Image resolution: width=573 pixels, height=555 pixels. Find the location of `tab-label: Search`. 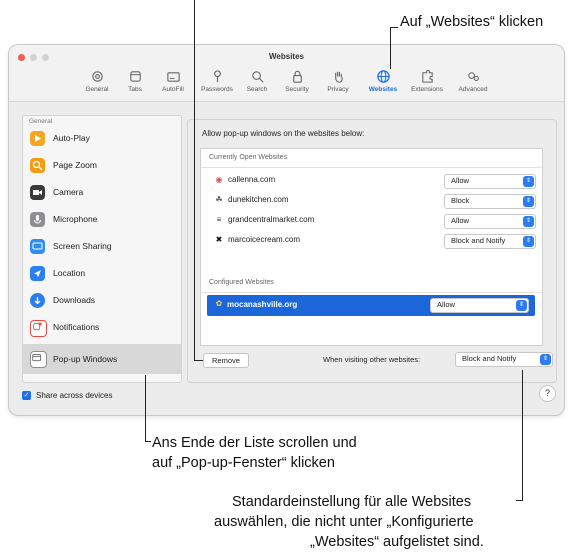

tab-label: Search is located at coordinates (257, 89).